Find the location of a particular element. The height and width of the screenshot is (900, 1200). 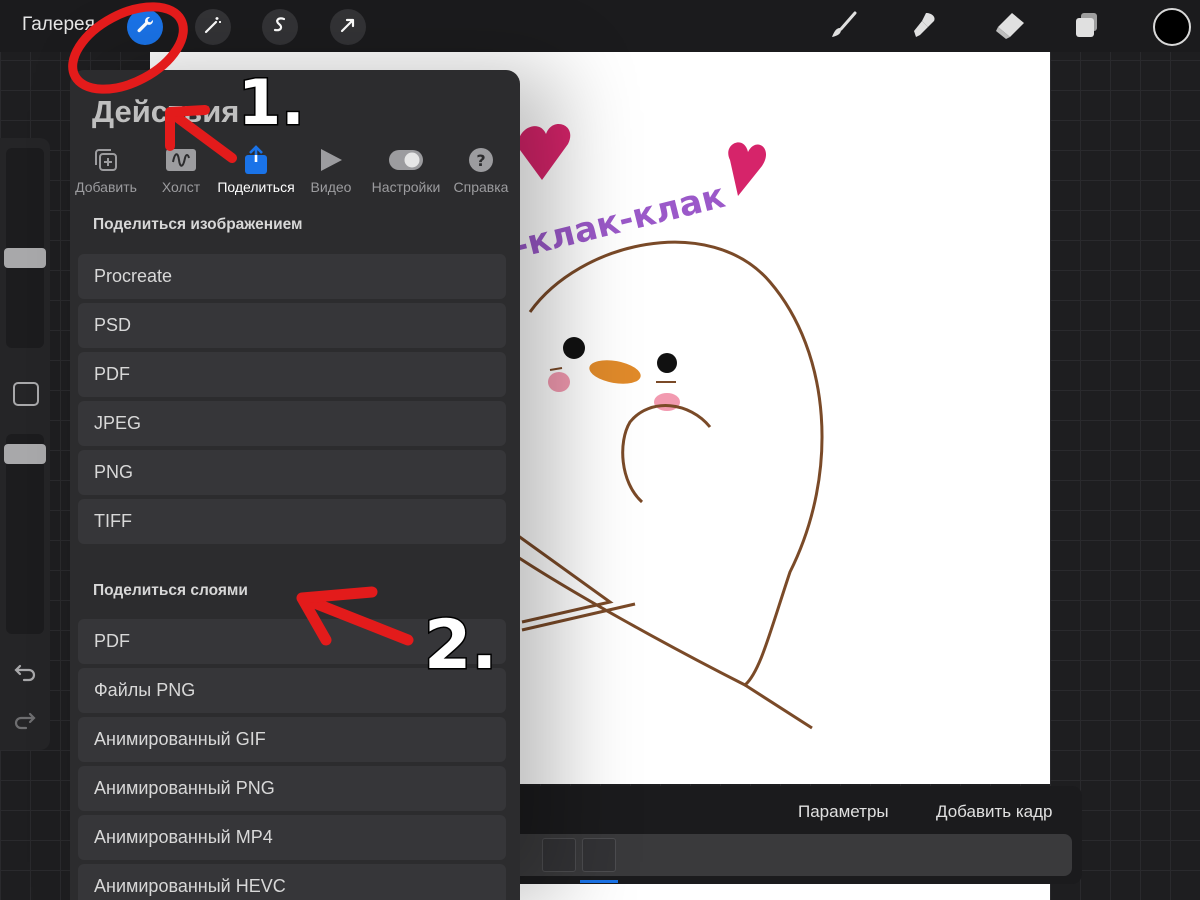

heart-shape-left is located at coordinates (544, 151).